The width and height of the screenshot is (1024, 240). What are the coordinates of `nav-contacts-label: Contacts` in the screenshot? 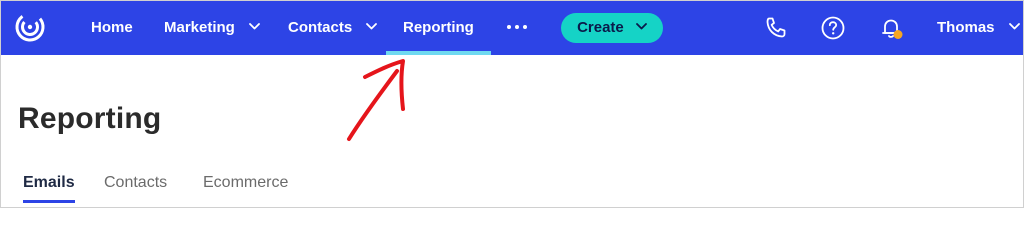 It's located at (320, 27).